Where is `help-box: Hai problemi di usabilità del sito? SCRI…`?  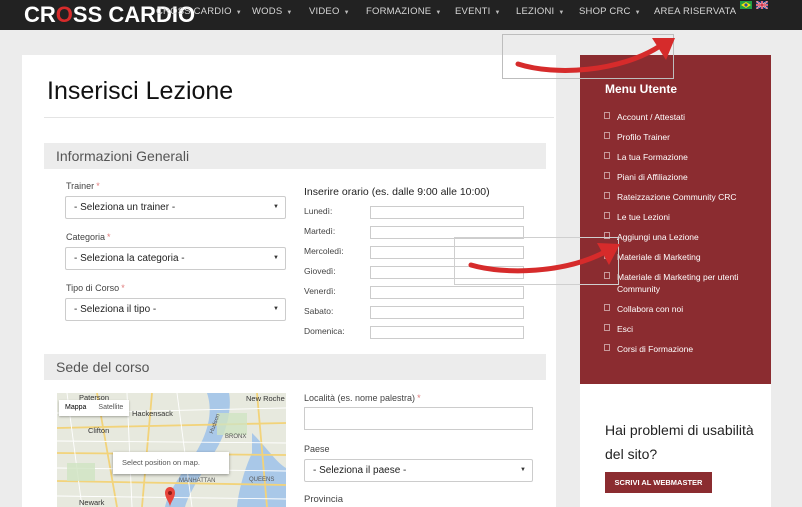
help-box: Hai problemi di usabilità del sito? SCRI… is located at coordinates (675, 445).